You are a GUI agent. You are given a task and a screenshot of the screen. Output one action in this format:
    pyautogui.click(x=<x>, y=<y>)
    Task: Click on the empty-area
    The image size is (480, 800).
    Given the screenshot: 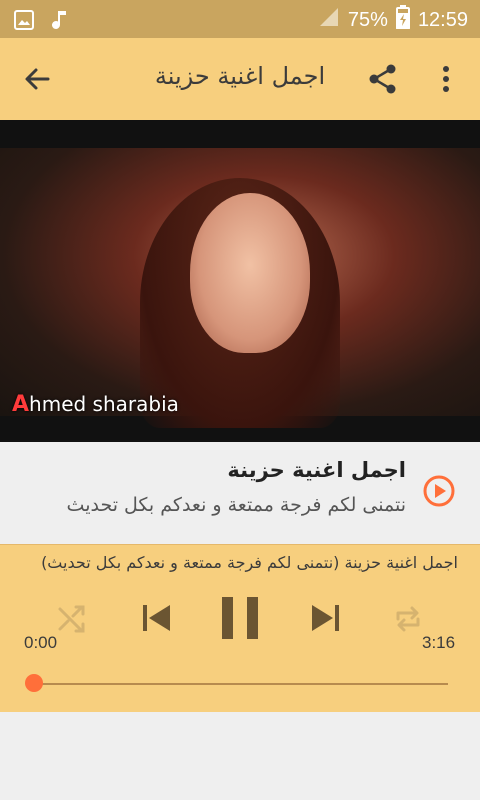 What is the action you would take?
    pyautogui.click(x=240, y=756)
    